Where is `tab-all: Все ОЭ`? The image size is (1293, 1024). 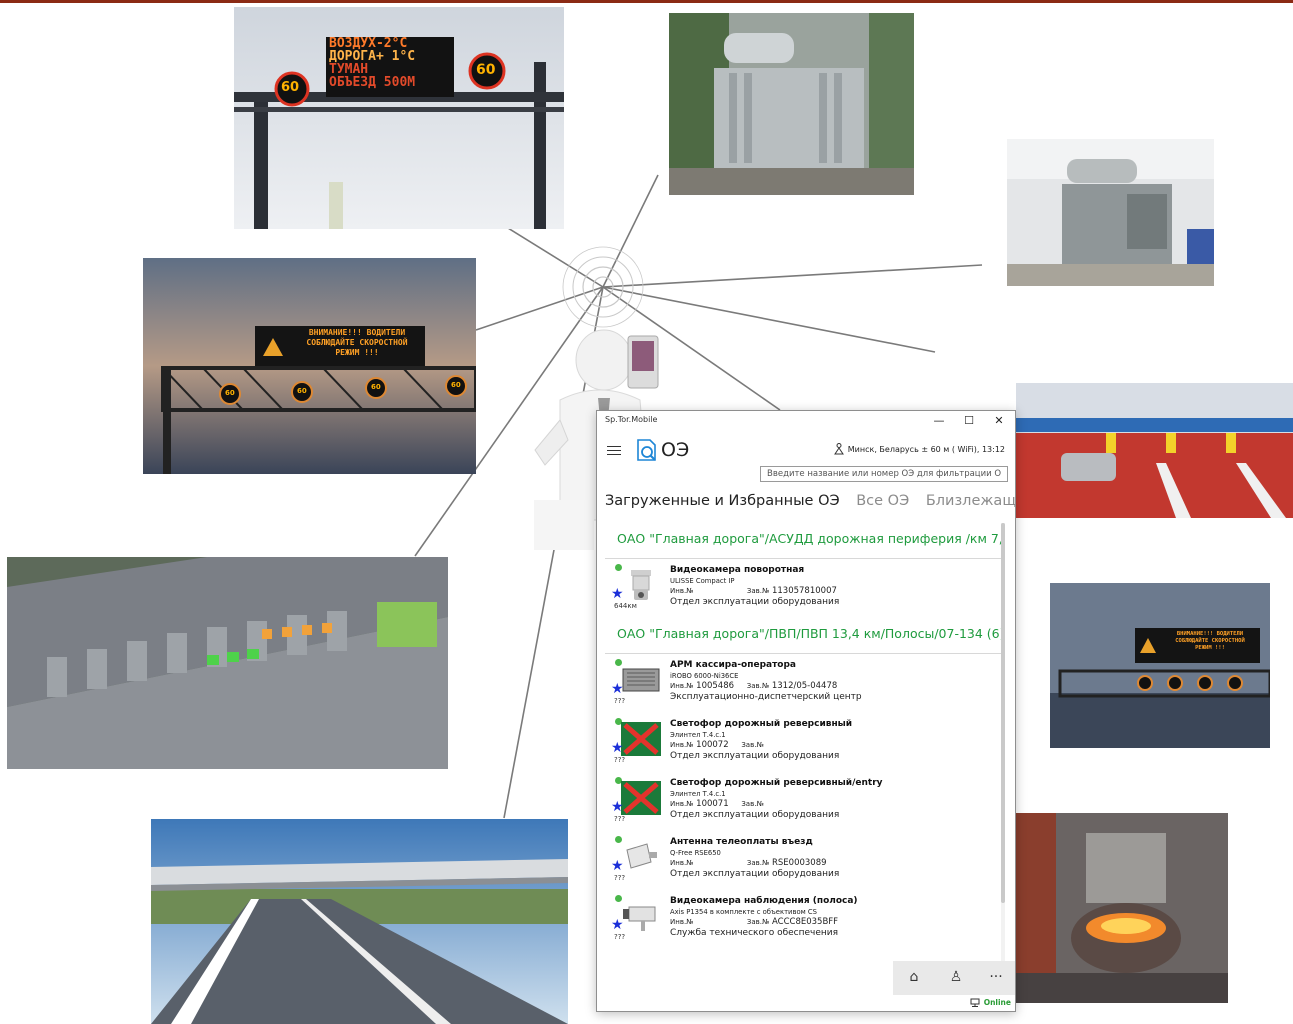
tab-all: Все ОЭ is located at coordinates (882, 501).